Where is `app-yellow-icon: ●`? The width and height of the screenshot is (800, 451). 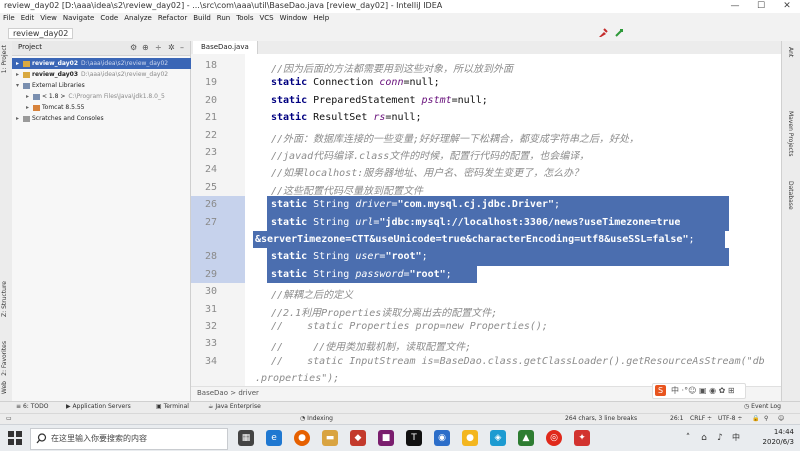
app-yellow-icon: ● is located at coordinates (470, 438).